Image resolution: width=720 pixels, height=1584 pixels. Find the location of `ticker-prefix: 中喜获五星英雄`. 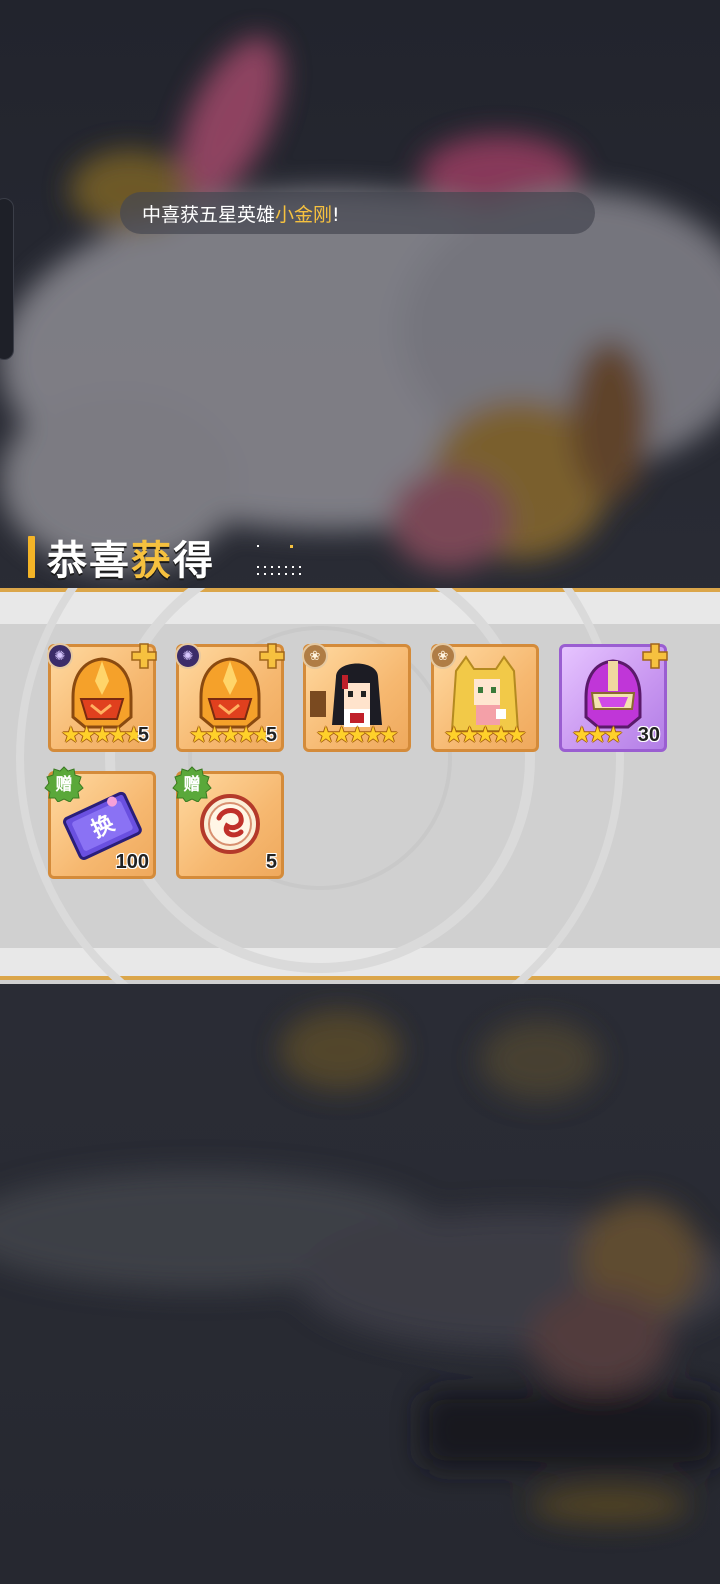

ticker-prefix: 中喜获五星英雄 is located at coordinates (209, 214).